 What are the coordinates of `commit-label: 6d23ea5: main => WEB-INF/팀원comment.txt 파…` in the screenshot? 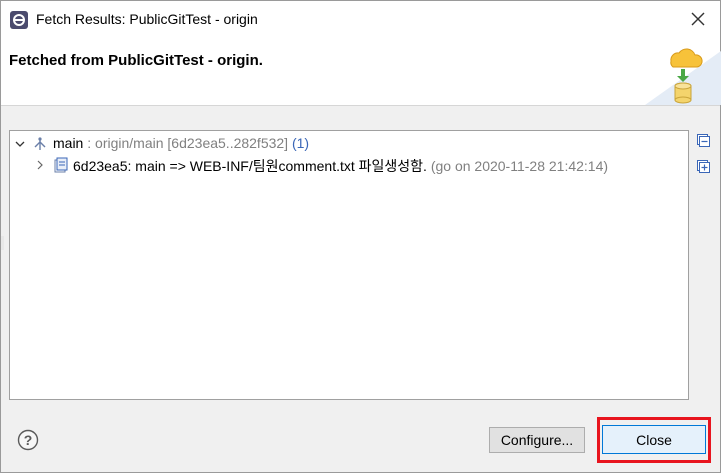 It's located at (340, 166).